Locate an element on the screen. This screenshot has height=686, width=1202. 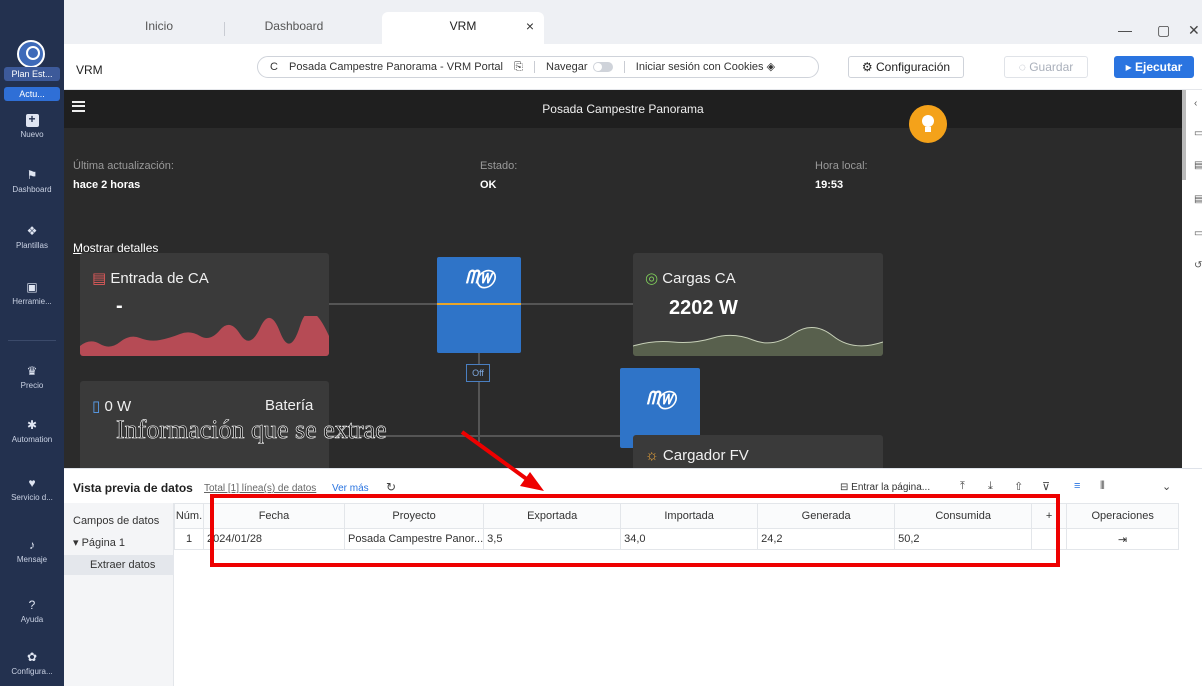
status-value: OK is located at coordinates (488, 185).